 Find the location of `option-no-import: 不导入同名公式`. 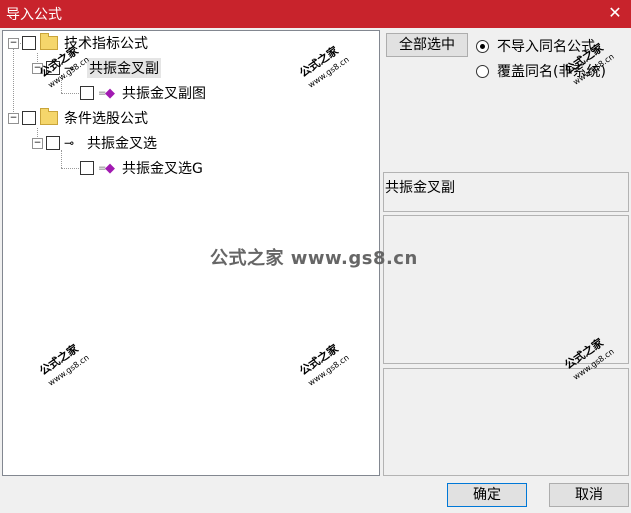

option-no-import: 不导入同名公式 is located at coordinates (535, 46).